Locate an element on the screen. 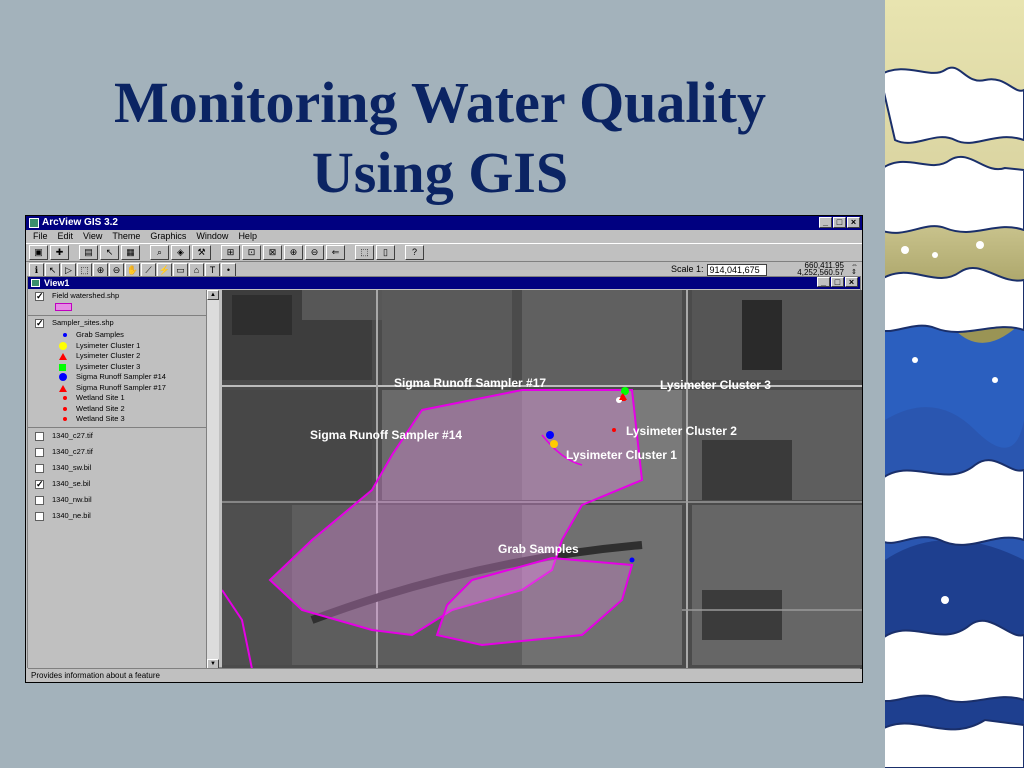  clear-selection-icon: ▯ is located at coordinates (385, 252).